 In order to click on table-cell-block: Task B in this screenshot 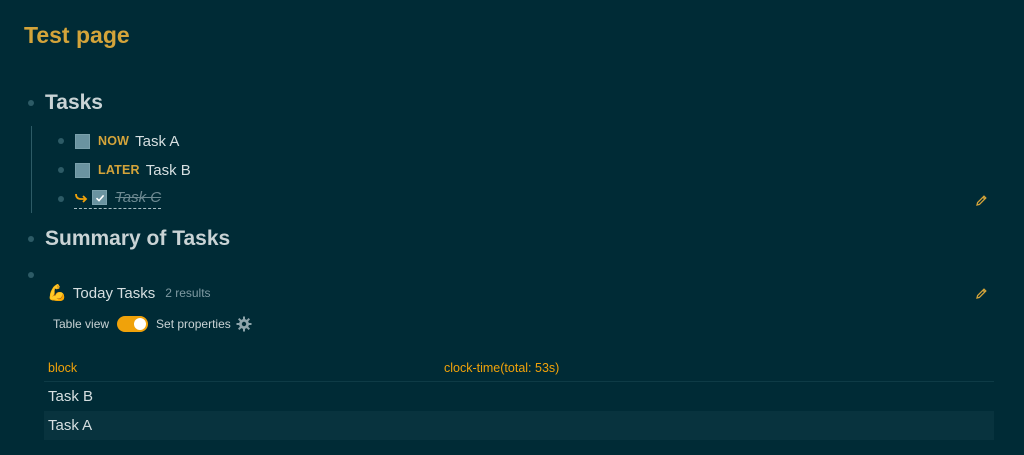, I will do `click(70, 396)`.